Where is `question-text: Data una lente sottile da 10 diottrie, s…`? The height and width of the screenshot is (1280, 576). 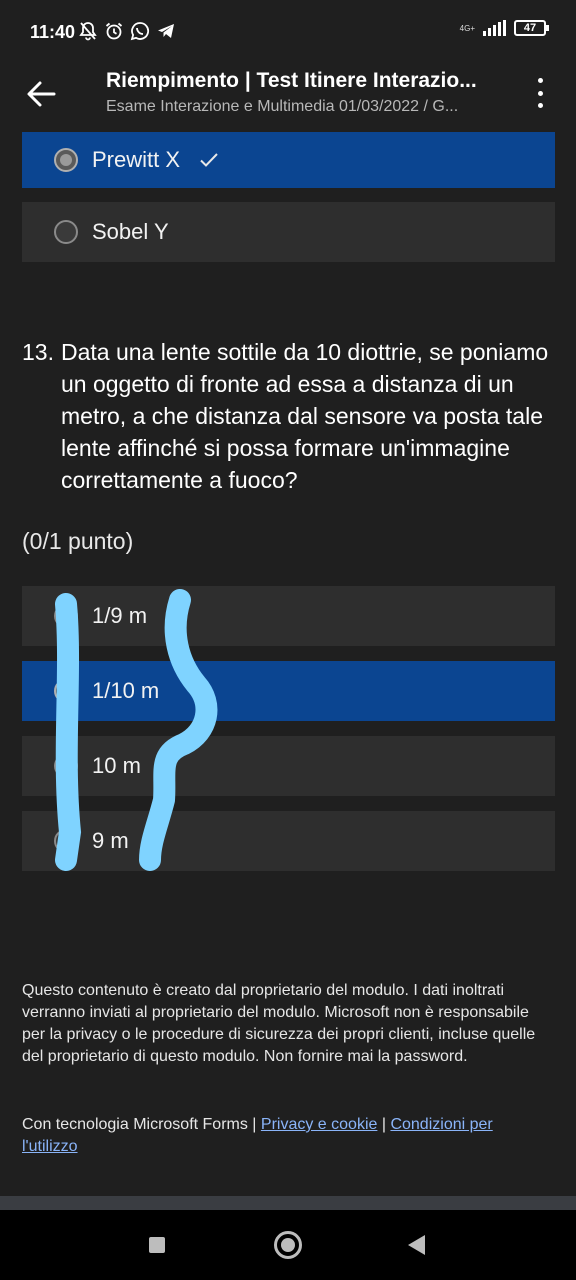
question-text: Data una lente sottile da 10 diottrie, s… is located at coordinates (305, 416).